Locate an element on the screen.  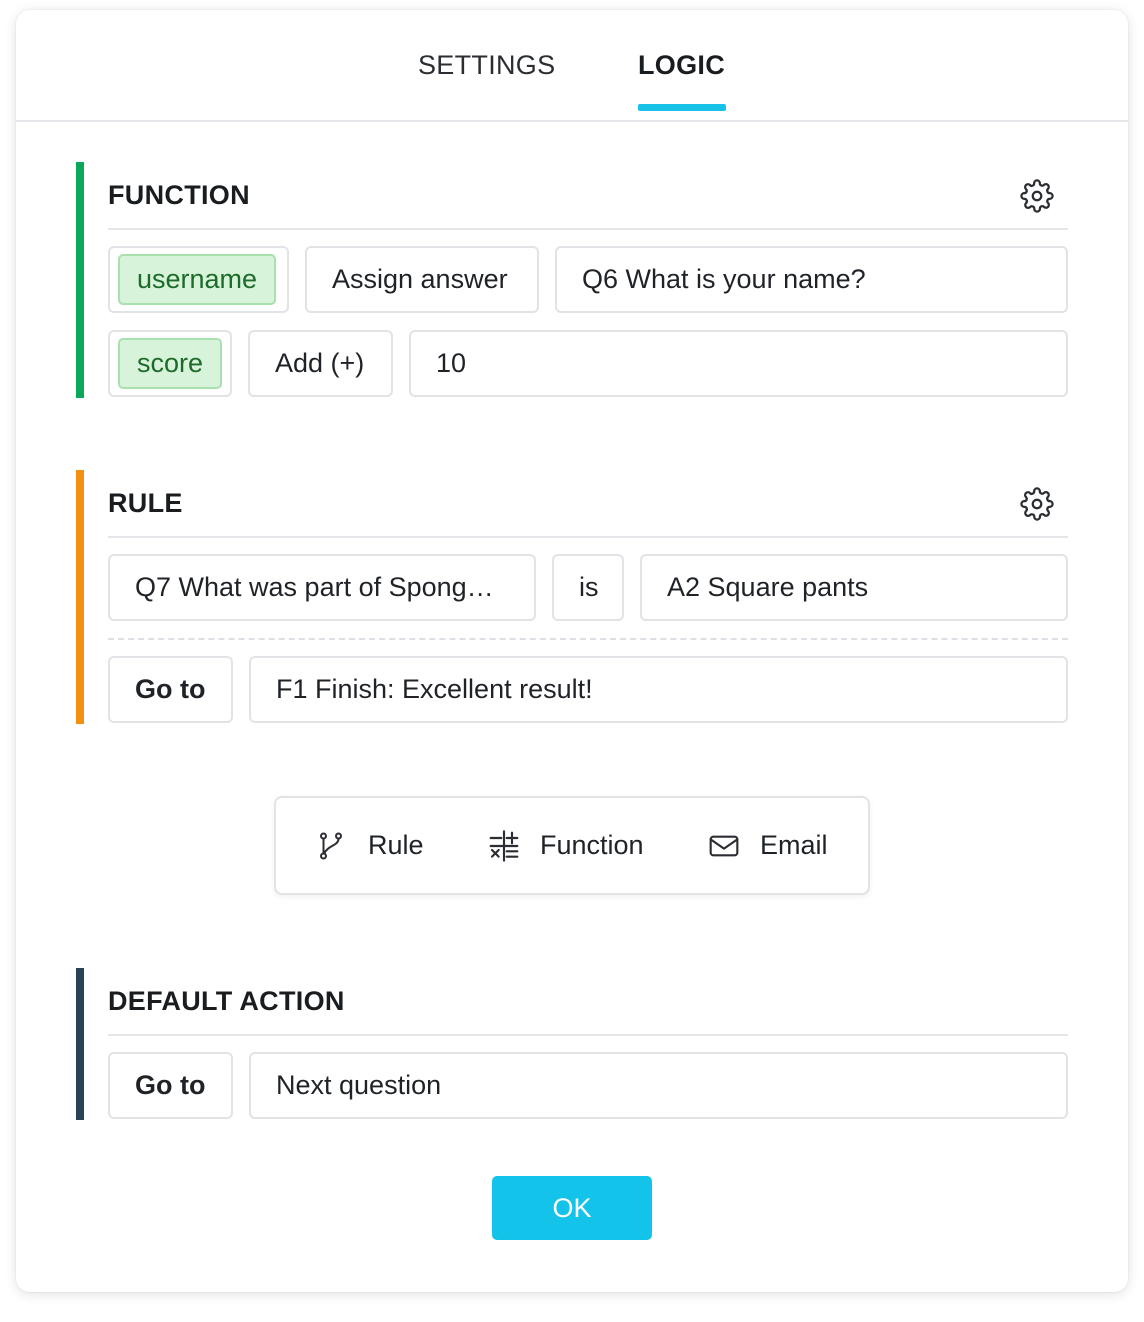
add-email-button: Email is located at coordinates (778, 847).